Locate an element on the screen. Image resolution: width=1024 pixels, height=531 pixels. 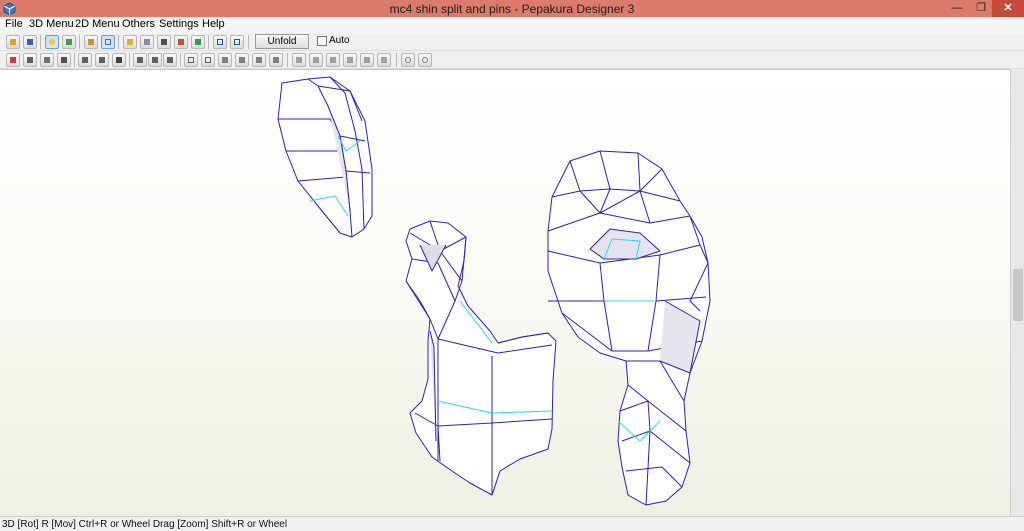
model-piece-top-left is located at coordinates (325, 157).